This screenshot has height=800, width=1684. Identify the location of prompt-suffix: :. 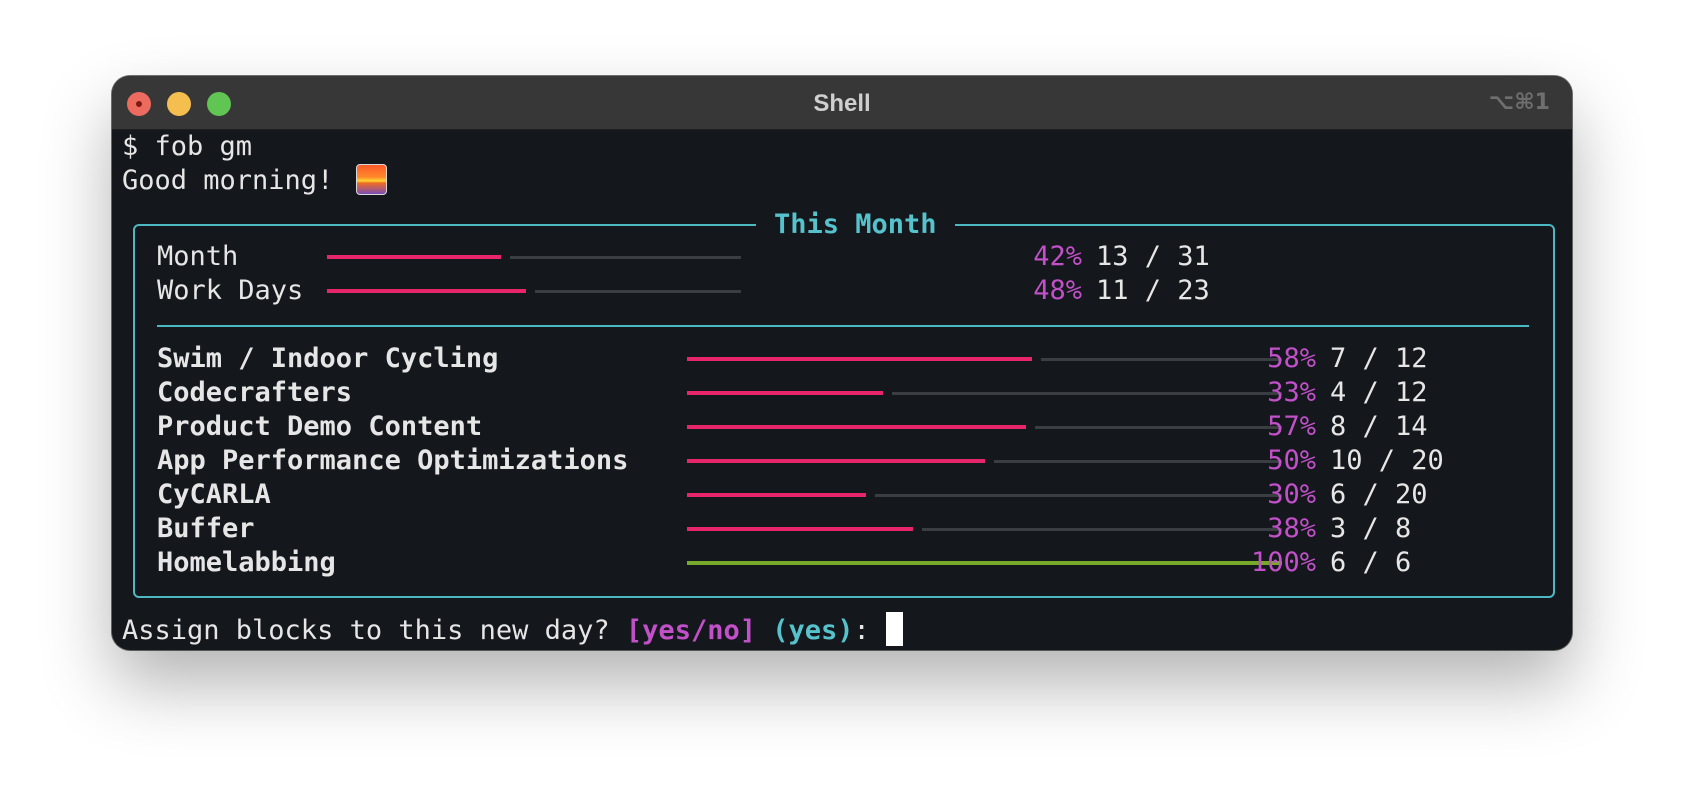
(870, 630).